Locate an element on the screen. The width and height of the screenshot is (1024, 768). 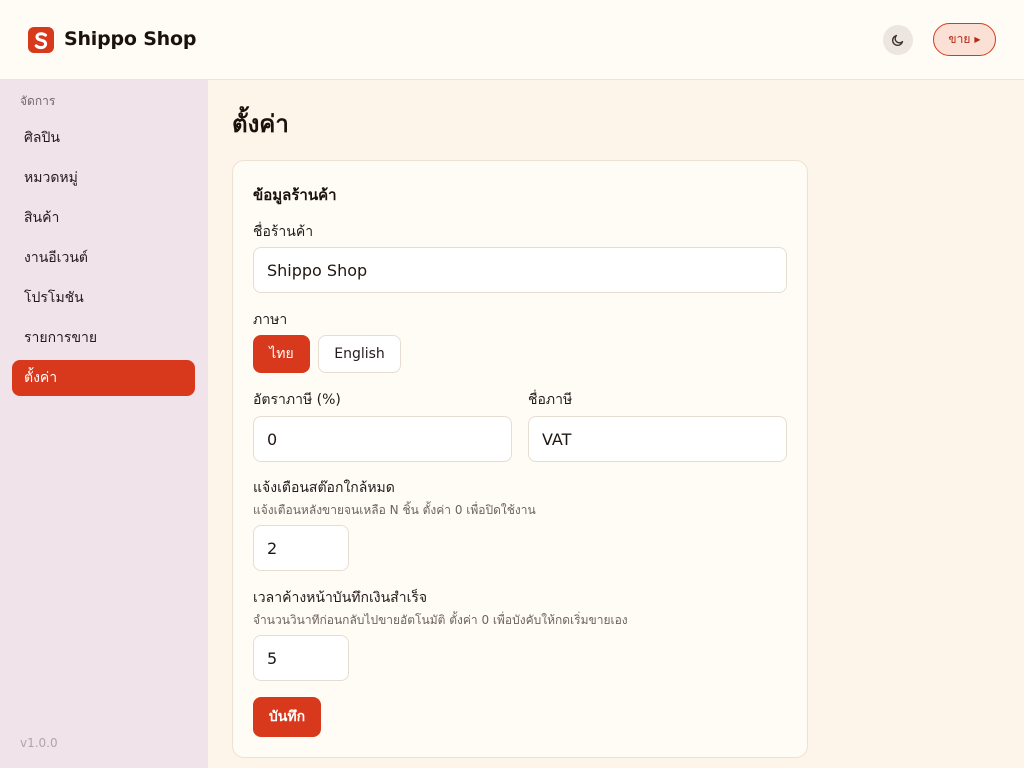
sidebar-item-label: สินค้า is located at coordinates (42, 218).